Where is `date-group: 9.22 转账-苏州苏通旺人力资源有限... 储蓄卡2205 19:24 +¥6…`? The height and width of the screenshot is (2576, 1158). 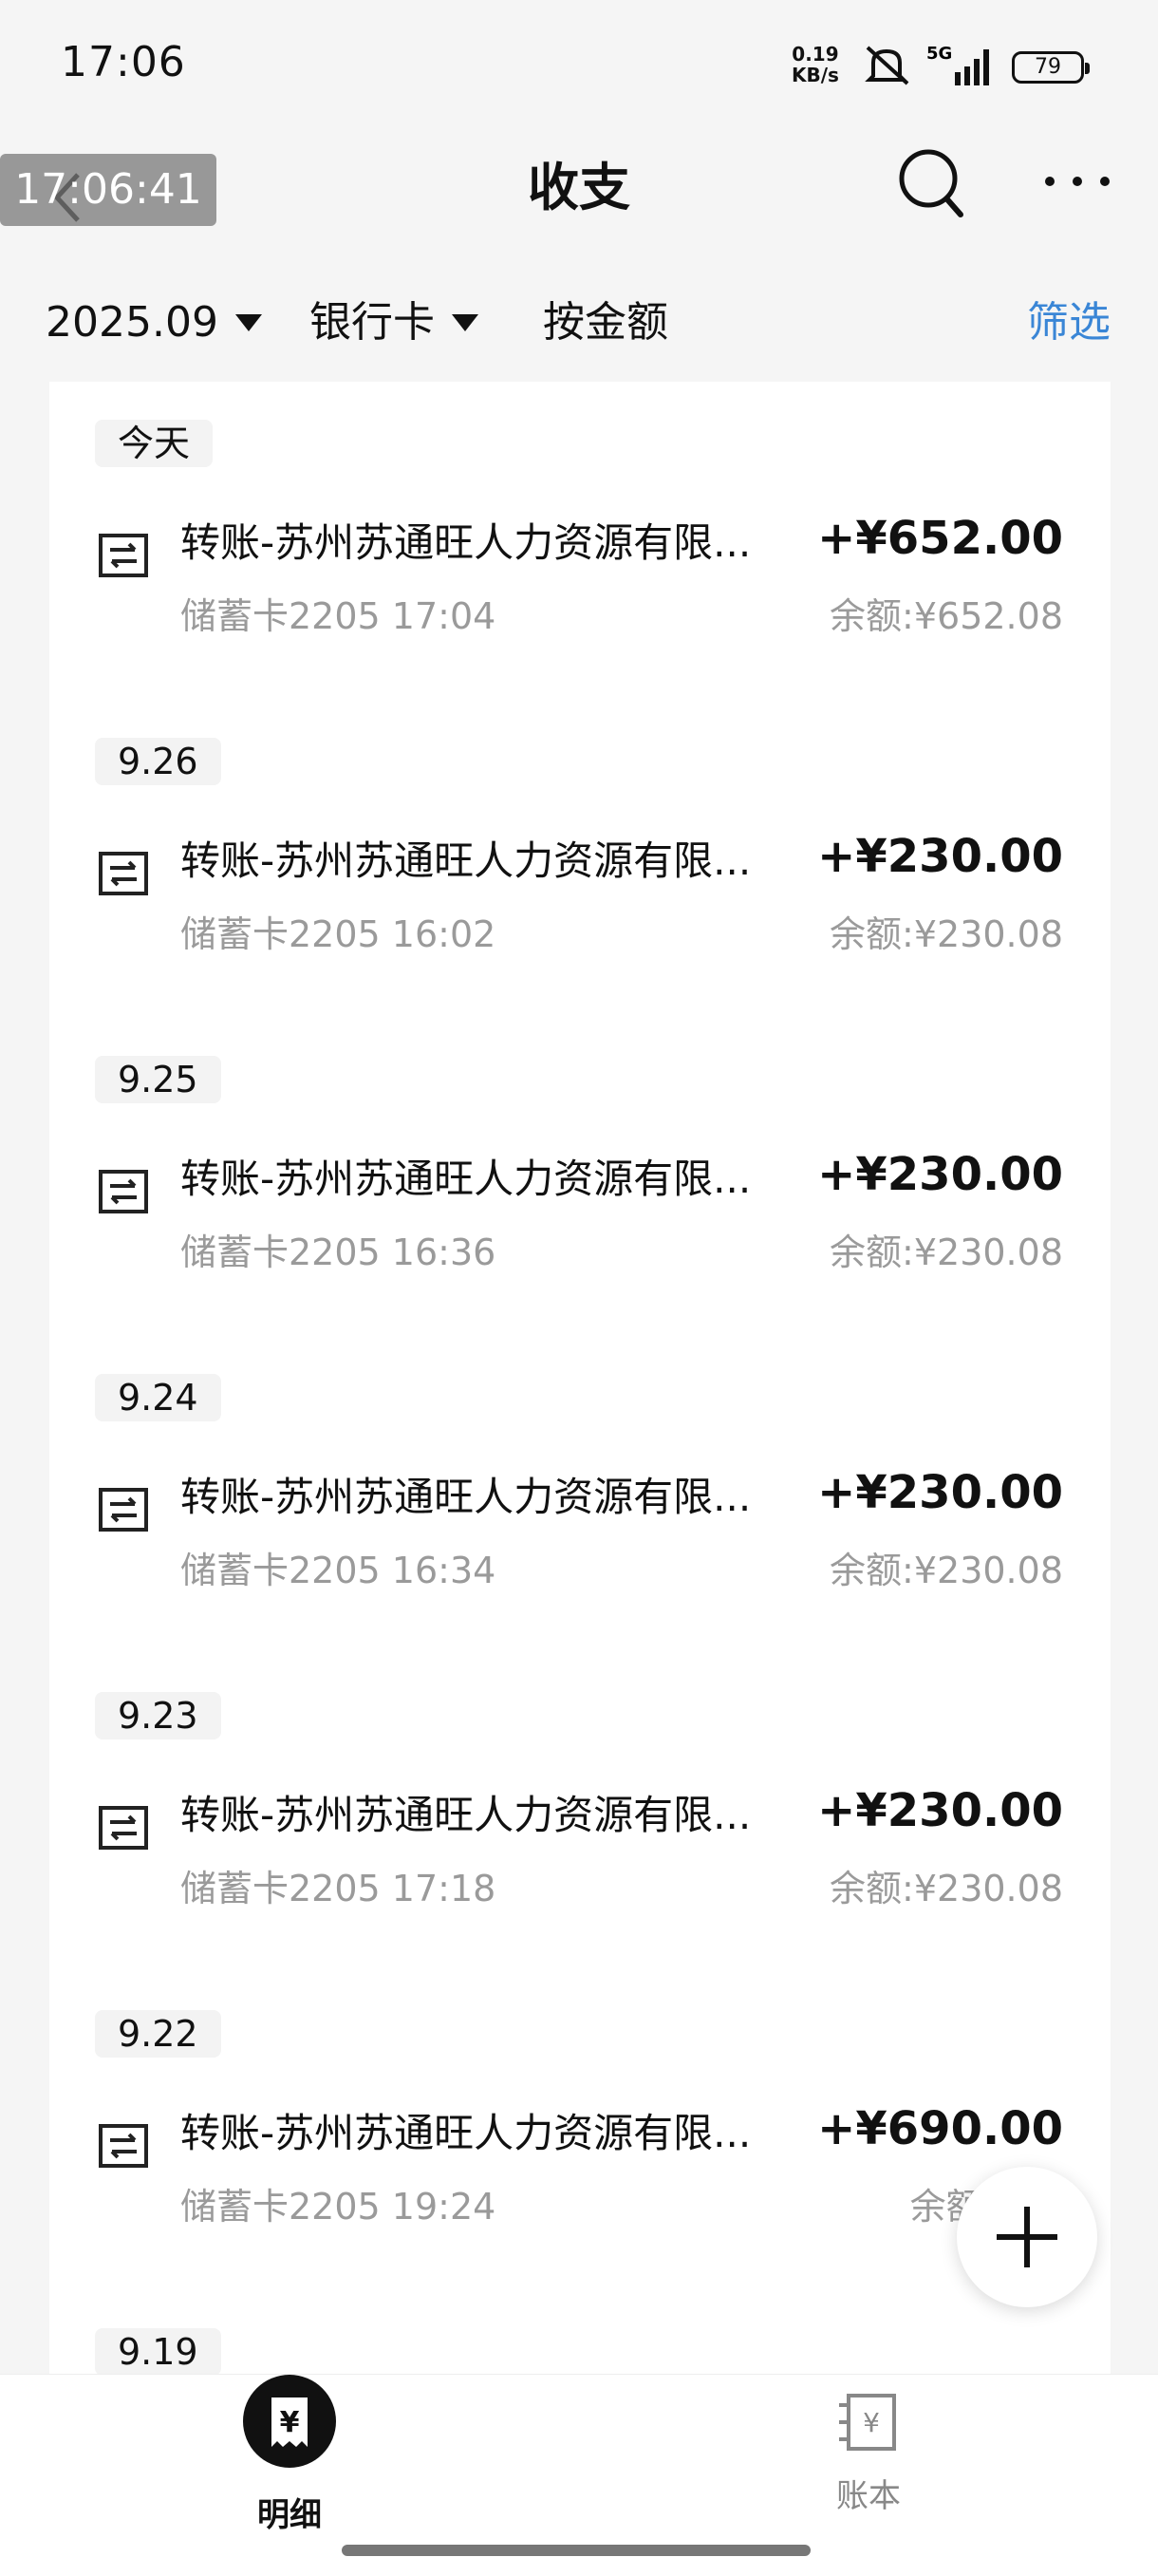
date-group: 9.22 转账-苏州苏通旺人力资源有限... 储蓄卡2205 19:24 +¥6… is located at coordinates (580, 2150).